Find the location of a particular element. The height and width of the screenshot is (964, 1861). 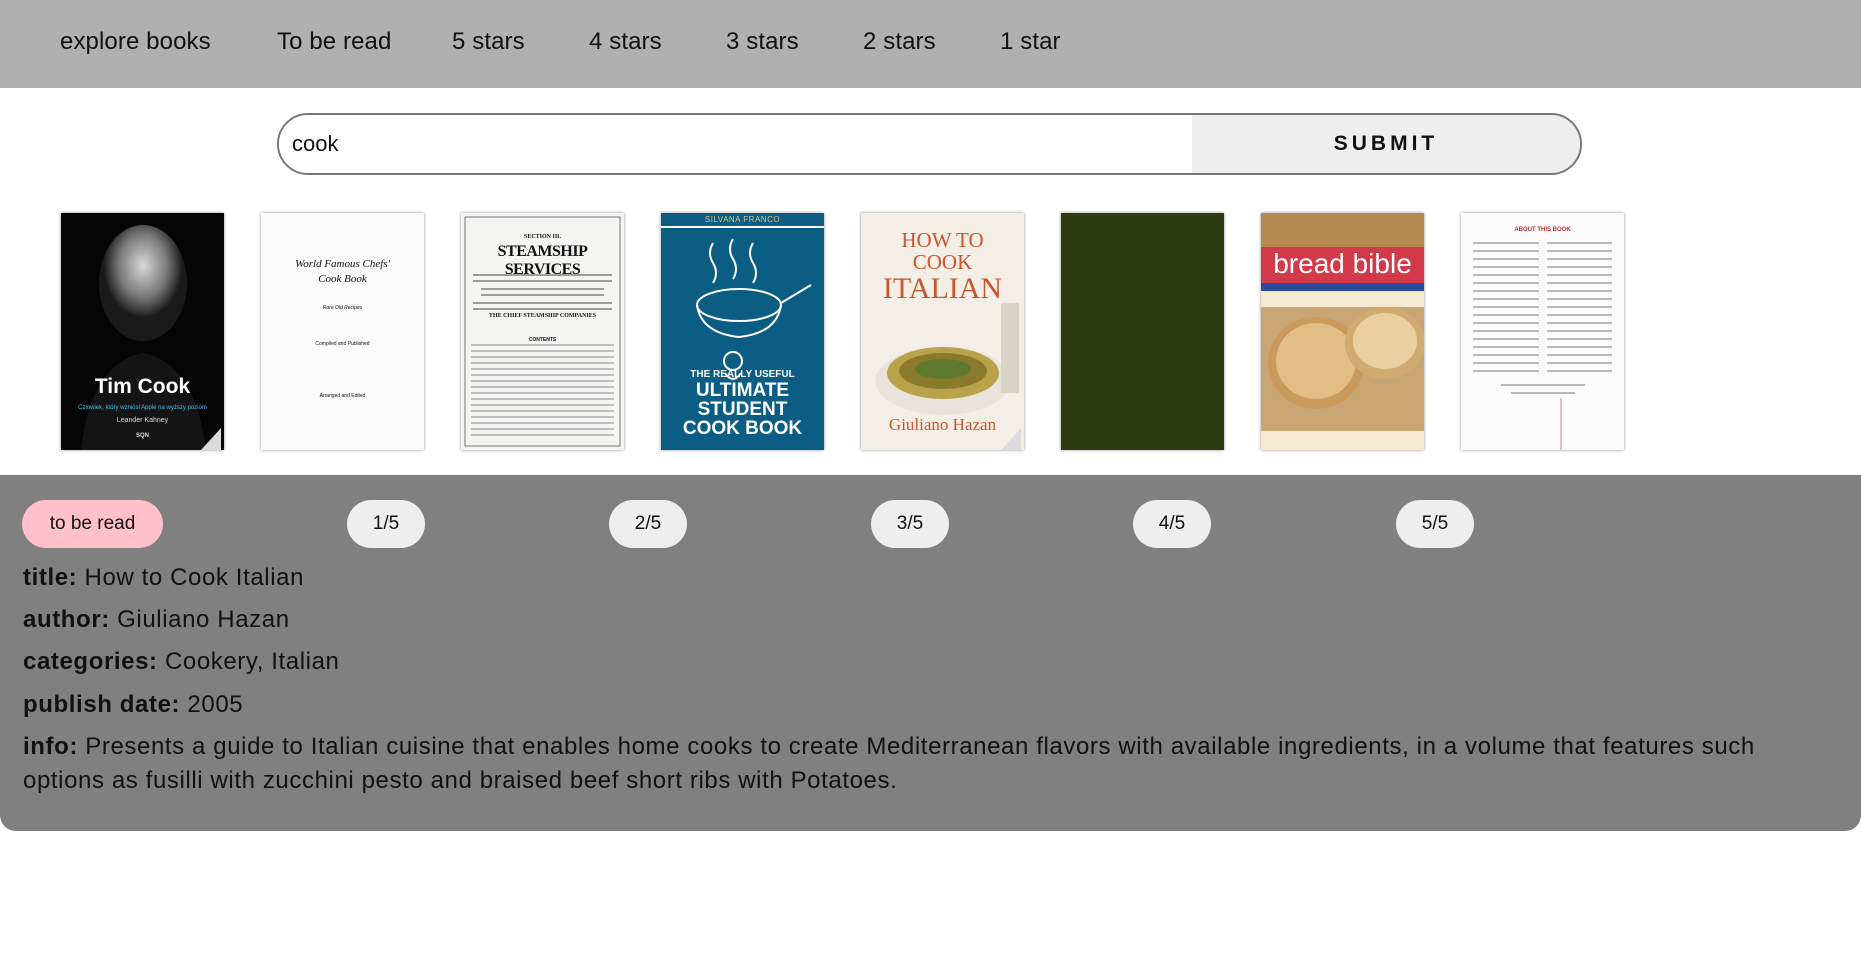

nav-3-stars: 3 stars is located at coordinates (762, 42).